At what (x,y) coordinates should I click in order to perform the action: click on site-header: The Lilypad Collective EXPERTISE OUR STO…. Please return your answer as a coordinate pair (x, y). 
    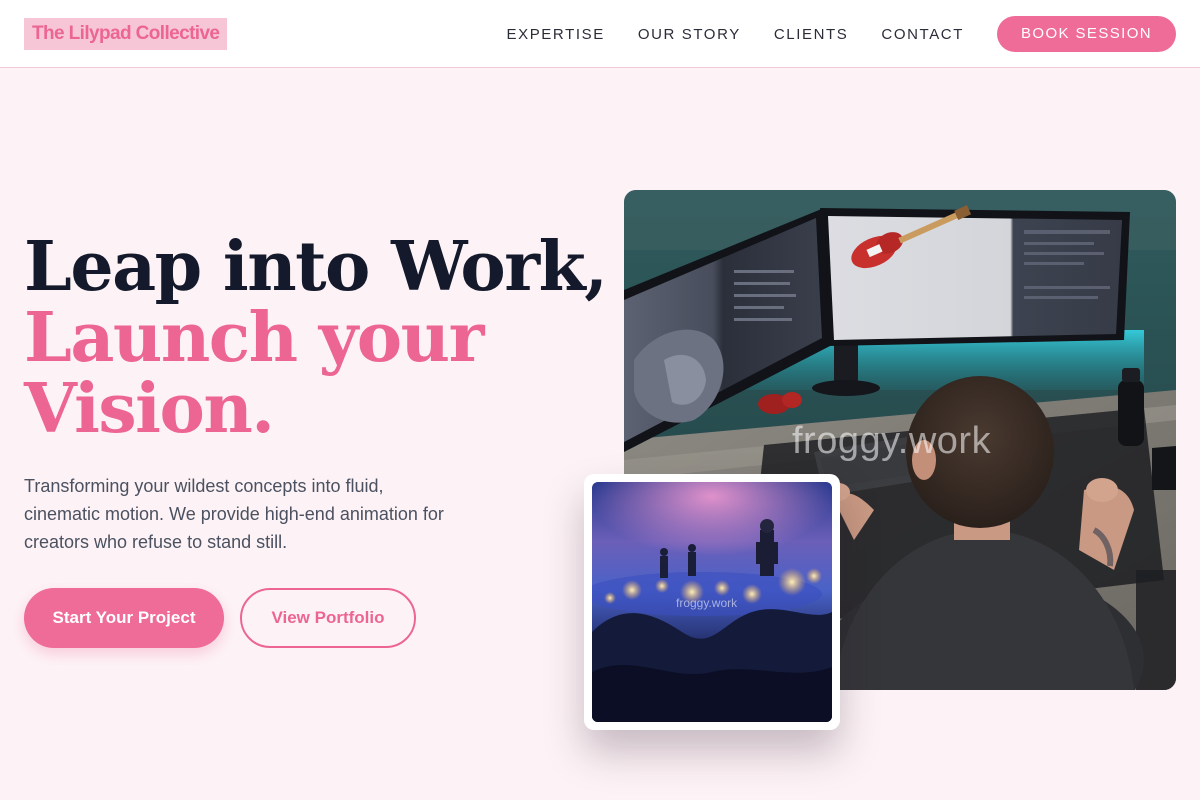
    Looking at the image, I should click on (600, 34).